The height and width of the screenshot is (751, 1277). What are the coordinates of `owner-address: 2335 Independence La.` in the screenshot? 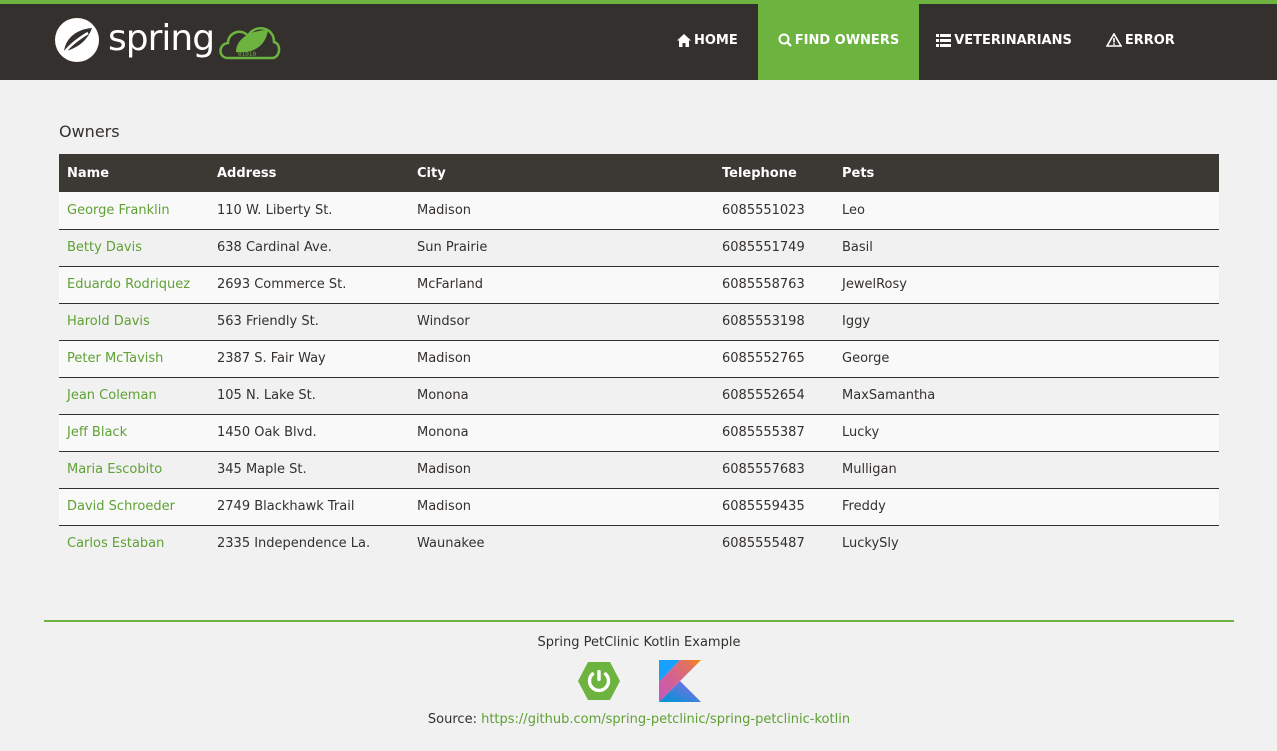 It's located at (294, 544).